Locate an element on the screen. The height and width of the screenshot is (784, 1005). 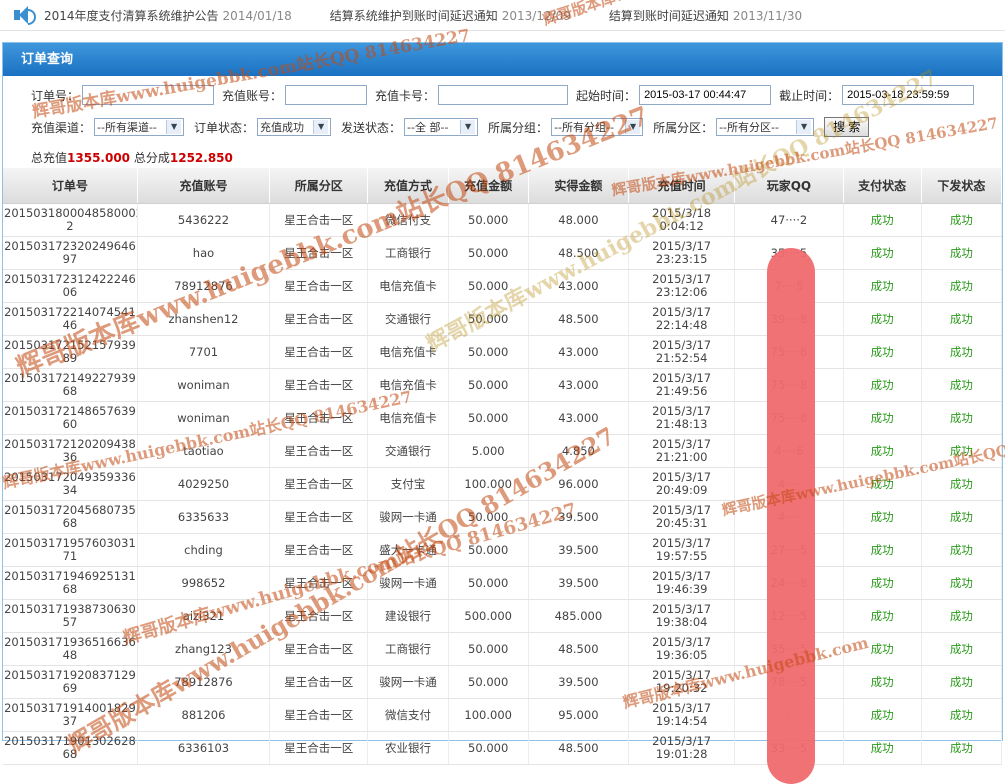
column-header: 充值账号 is located at coordinates (204, 186).